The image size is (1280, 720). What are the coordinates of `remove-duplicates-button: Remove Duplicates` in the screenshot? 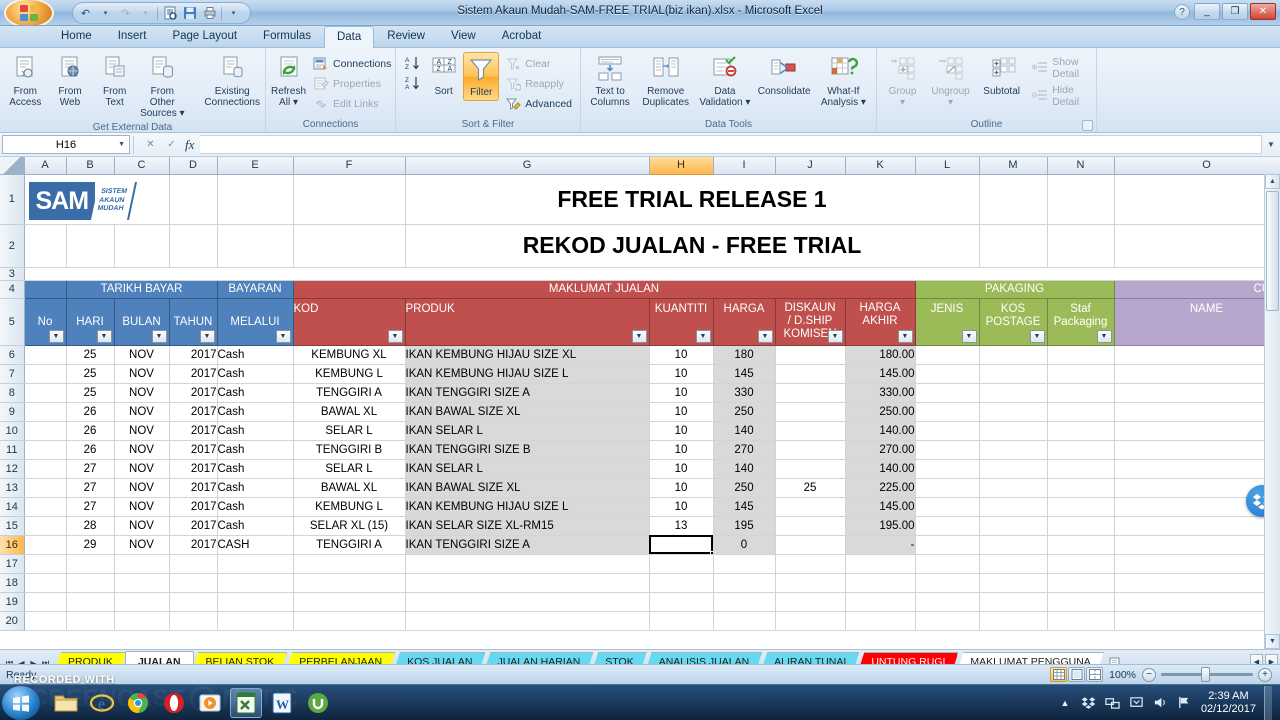 It's located at (665, 81).